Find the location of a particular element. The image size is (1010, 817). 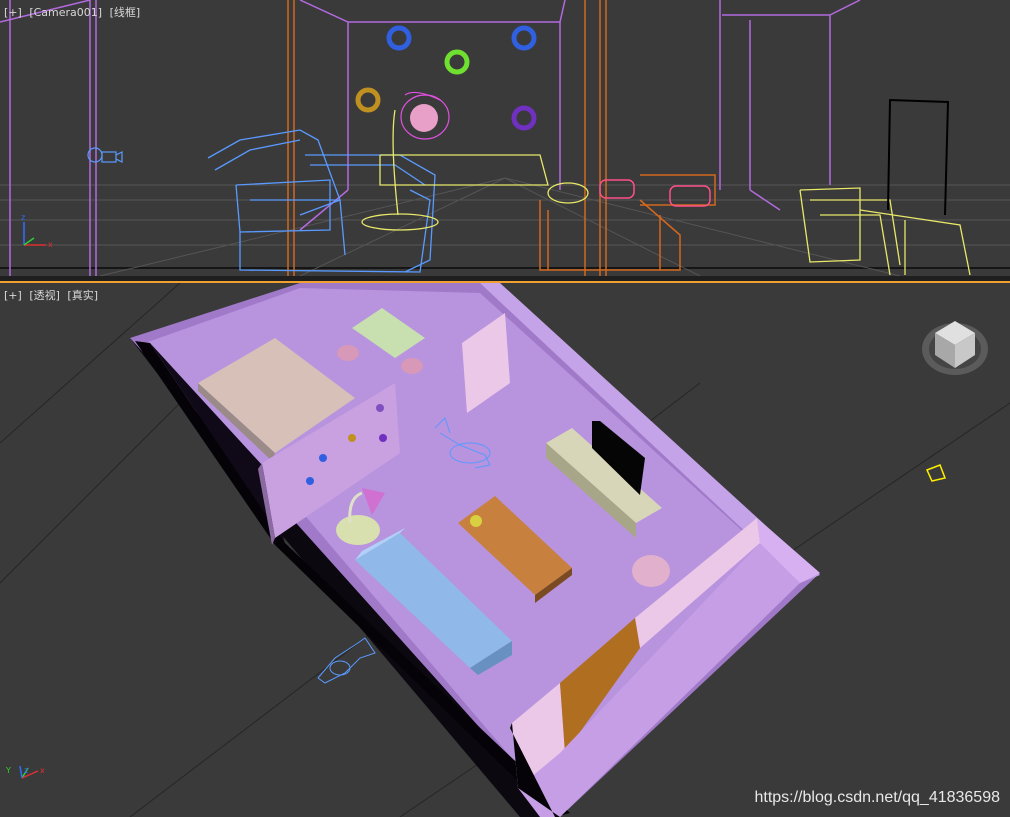

viewport-separator is located at coordinates (505, 279).